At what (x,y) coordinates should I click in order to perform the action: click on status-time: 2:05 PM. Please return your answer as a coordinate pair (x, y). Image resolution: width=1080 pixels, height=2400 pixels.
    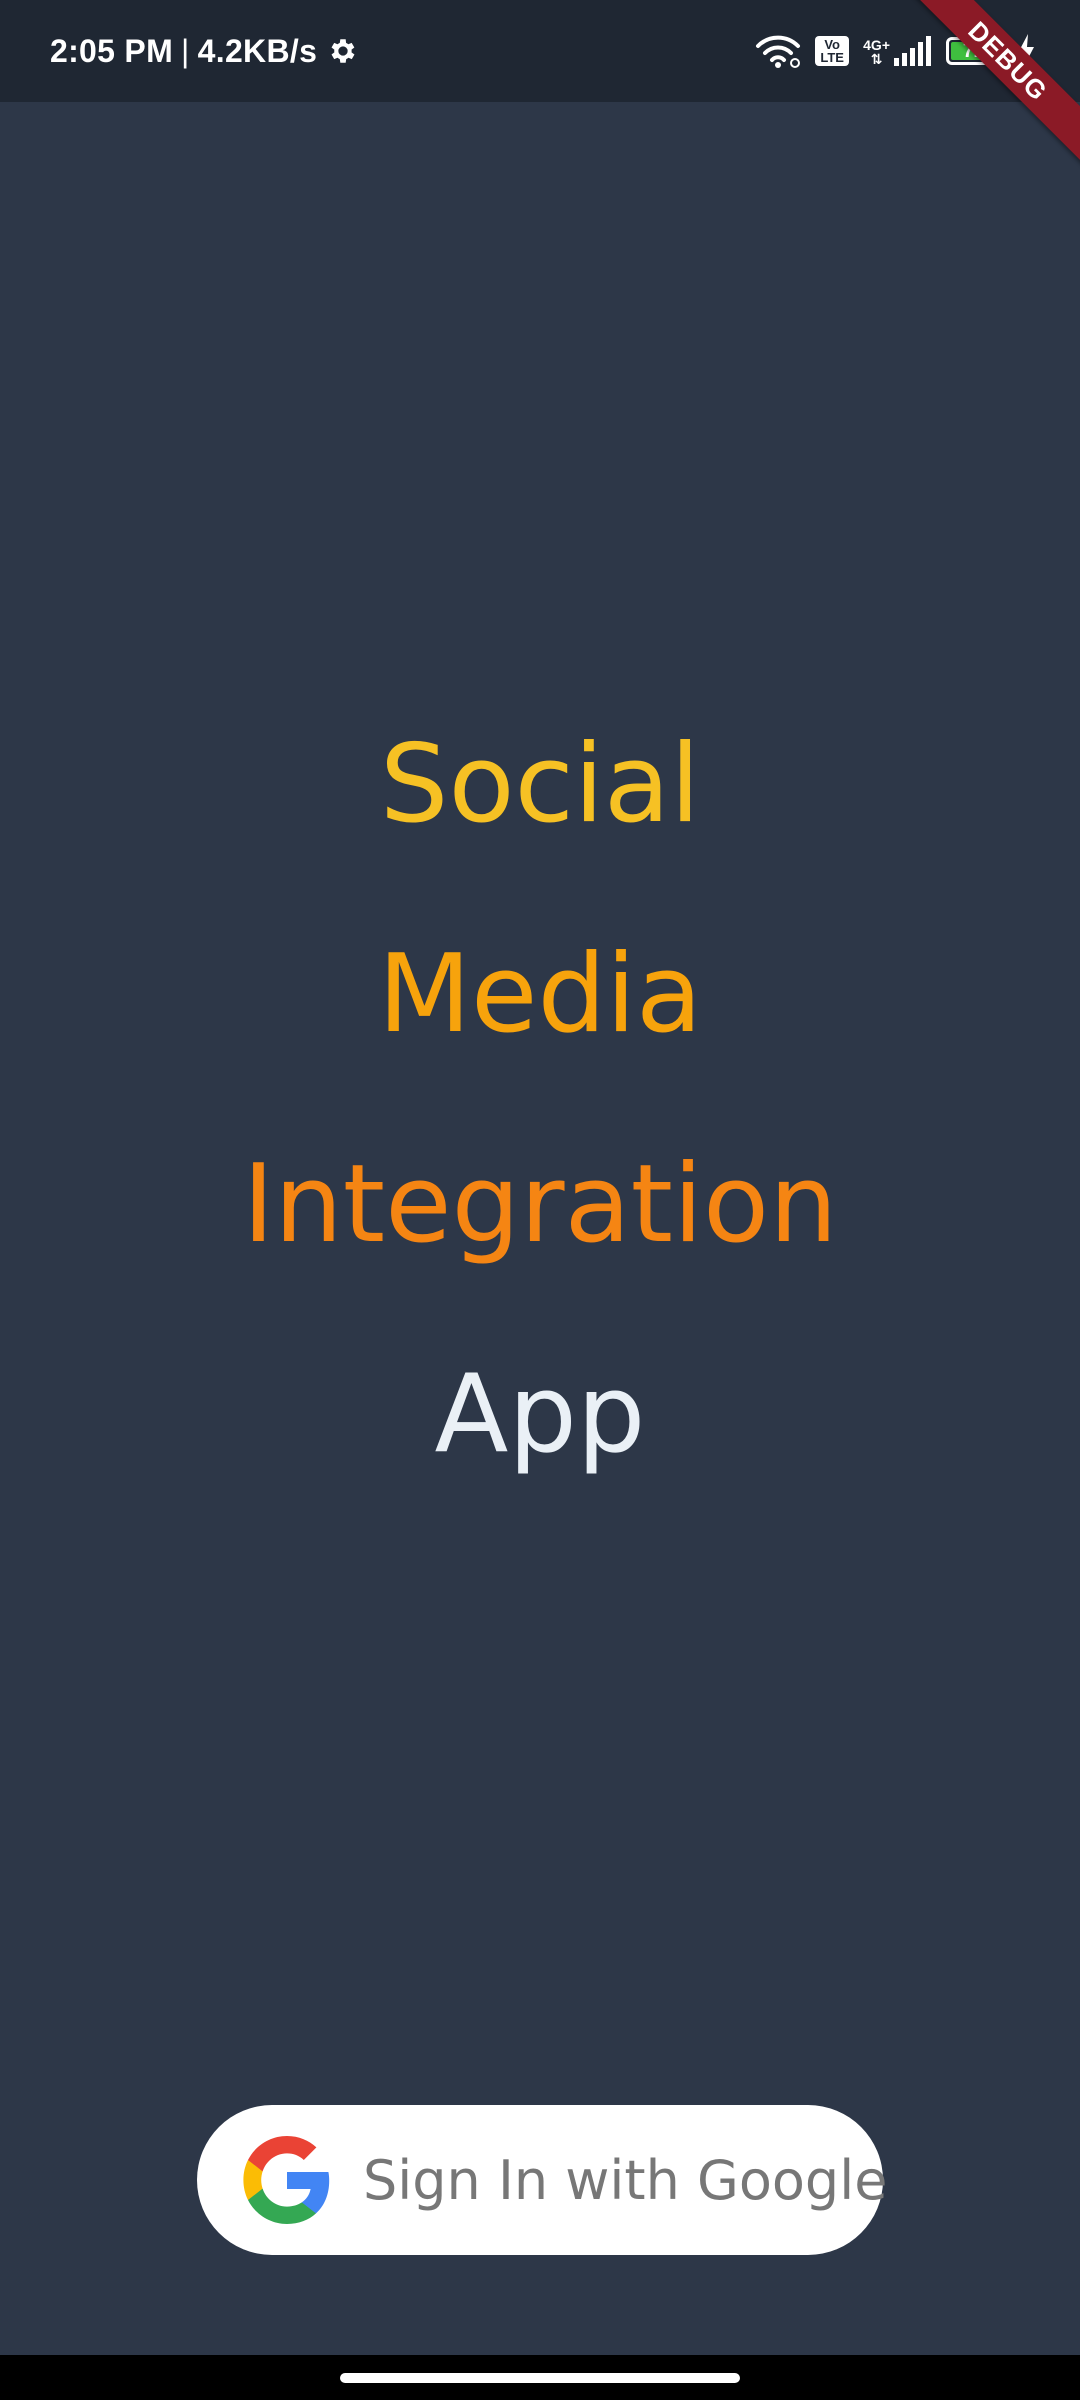
    Looking at the image, I should click on (112, 50).